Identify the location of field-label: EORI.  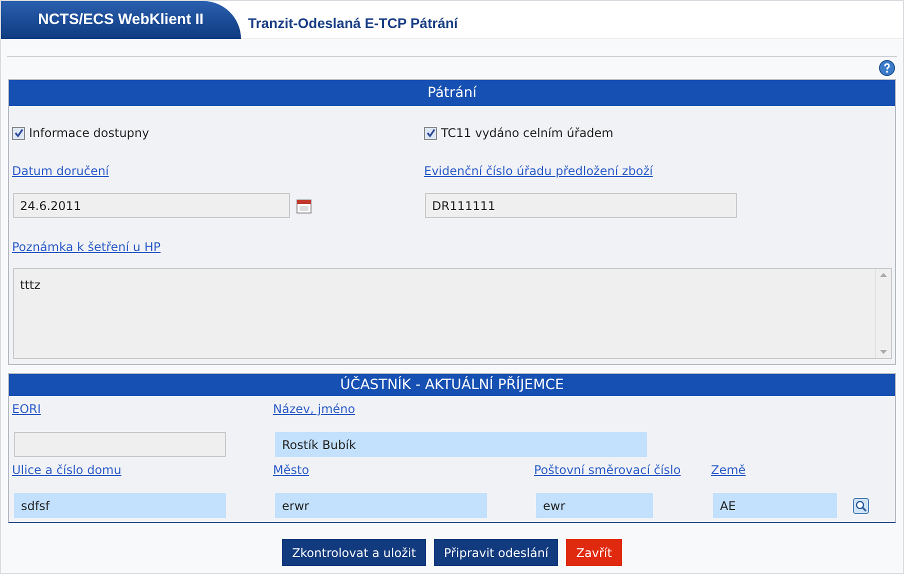
(26, 409).